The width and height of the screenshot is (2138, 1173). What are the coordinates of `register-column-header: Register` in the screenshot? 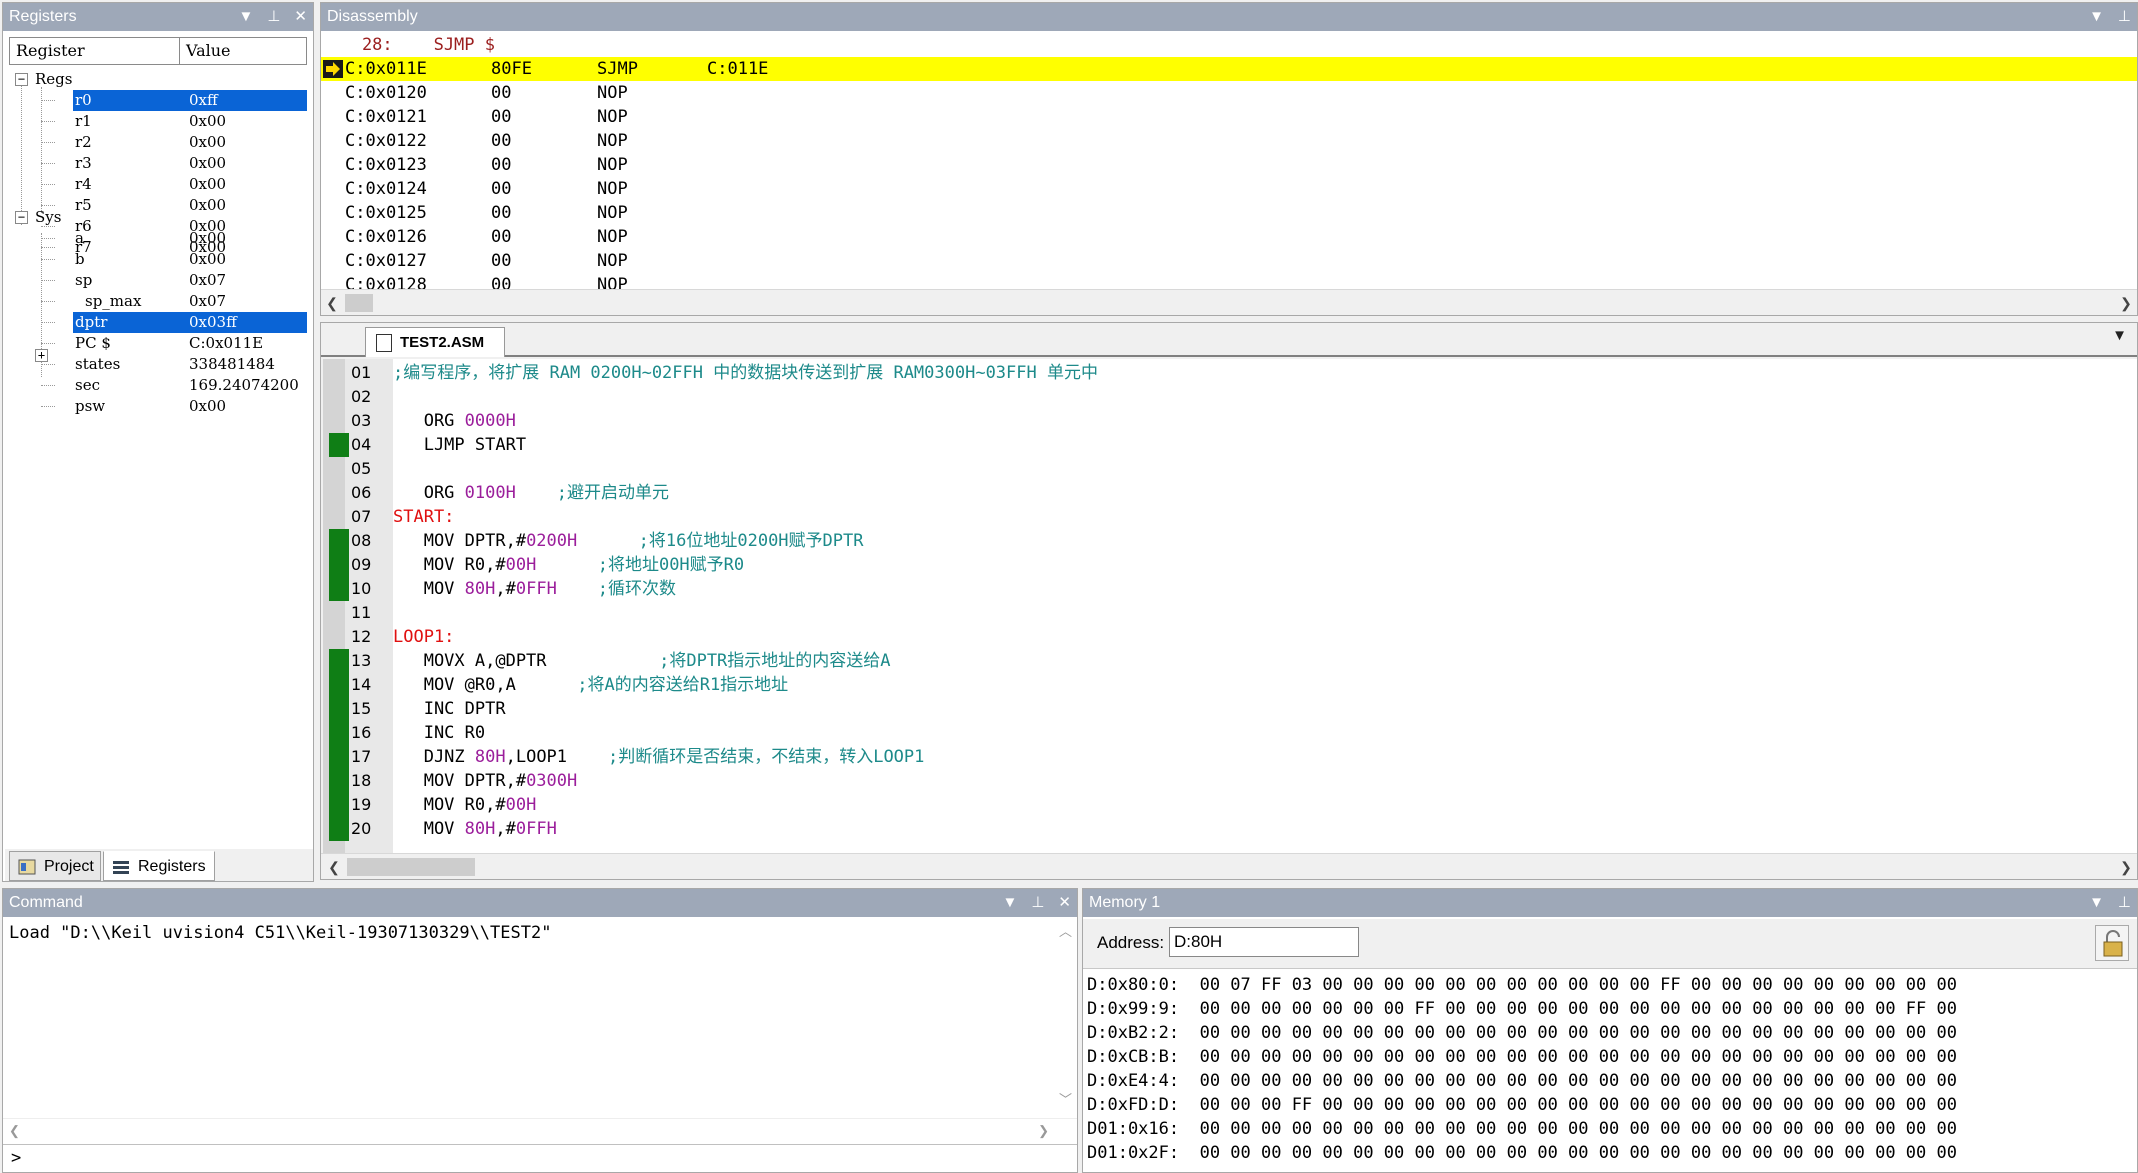 It's located at (95, 51).